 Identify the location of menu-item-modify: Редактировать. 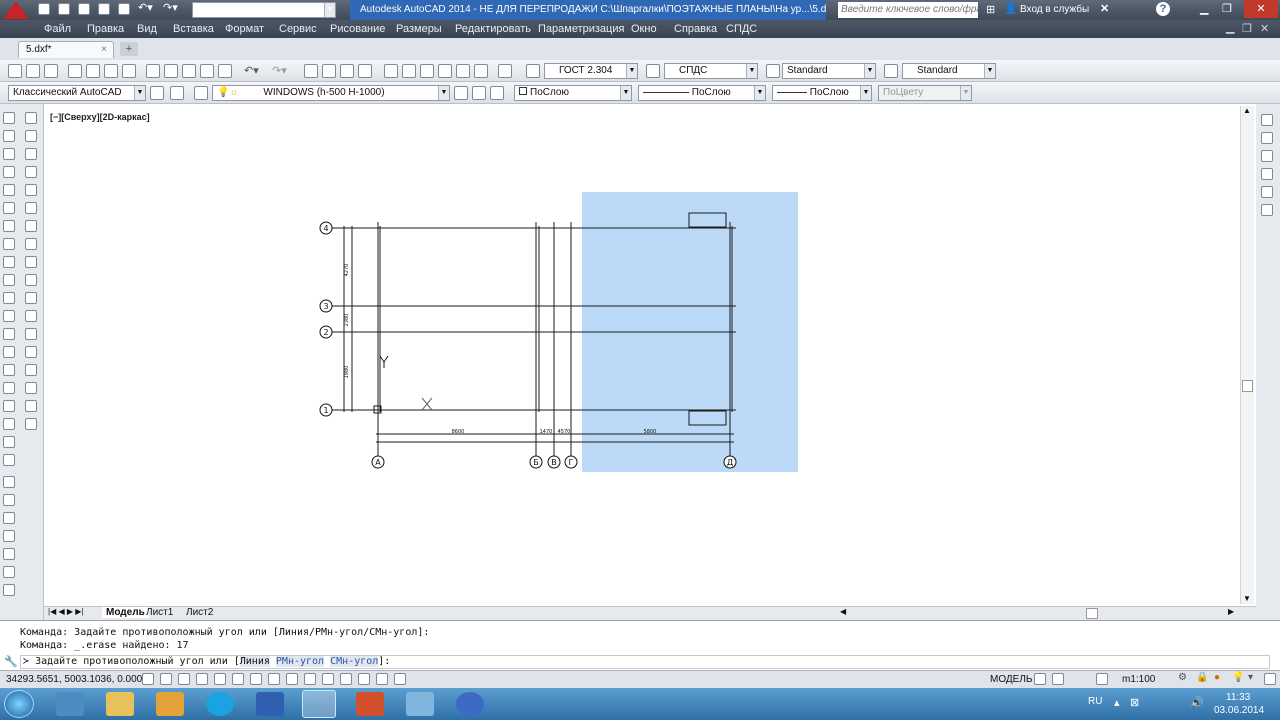
(493, 29).